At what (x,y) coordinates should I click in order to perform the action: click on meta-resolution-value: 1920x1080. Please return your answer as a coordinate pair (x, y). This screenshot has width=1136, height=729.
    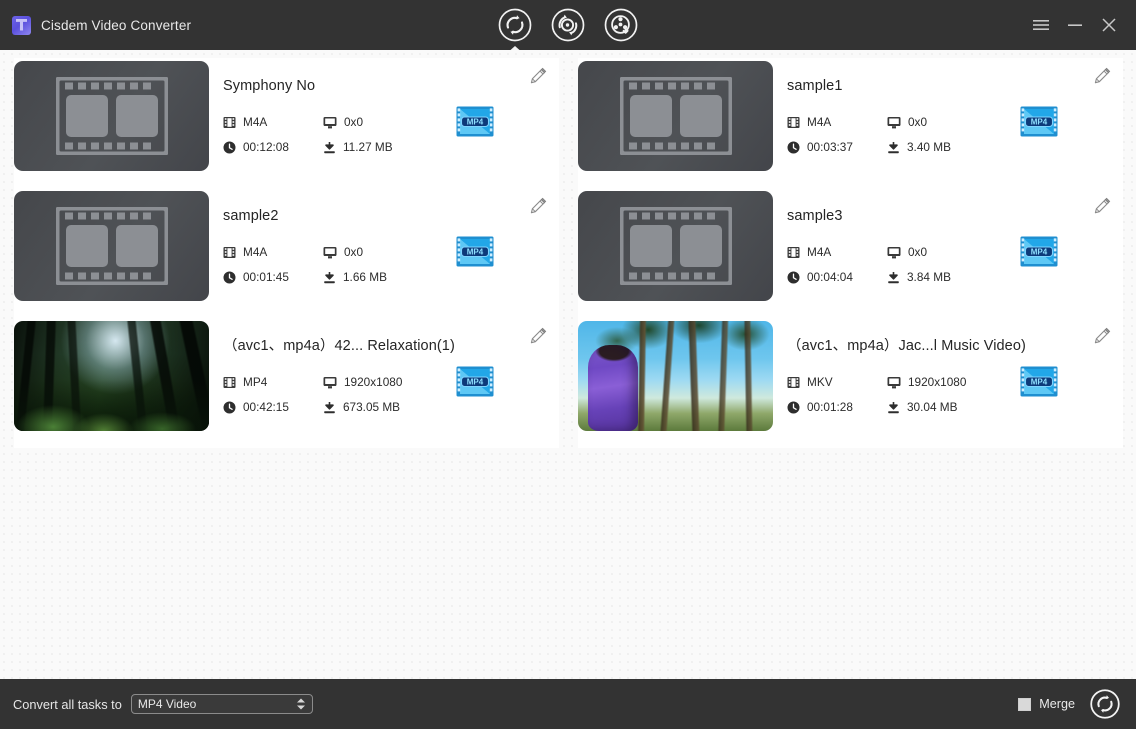
    Looking at the image, I should click on (937, 382).